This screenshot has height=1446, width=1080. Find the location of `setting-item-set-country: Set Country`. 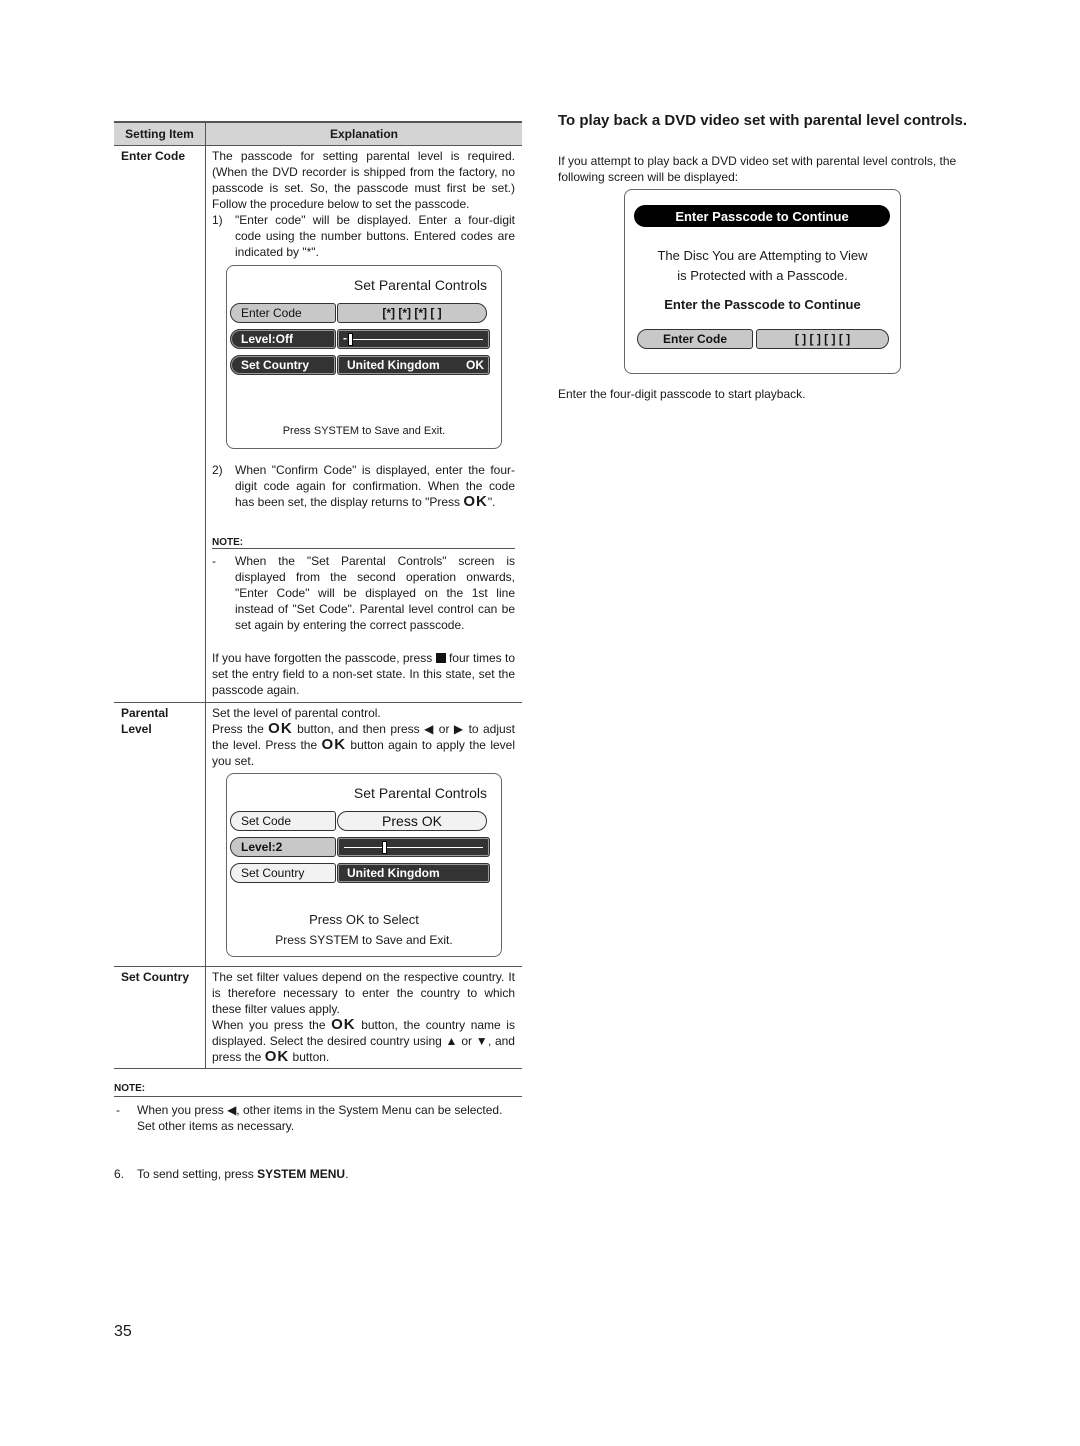

setting-item-set-country: Set Country is located at coordinates (155, 977).